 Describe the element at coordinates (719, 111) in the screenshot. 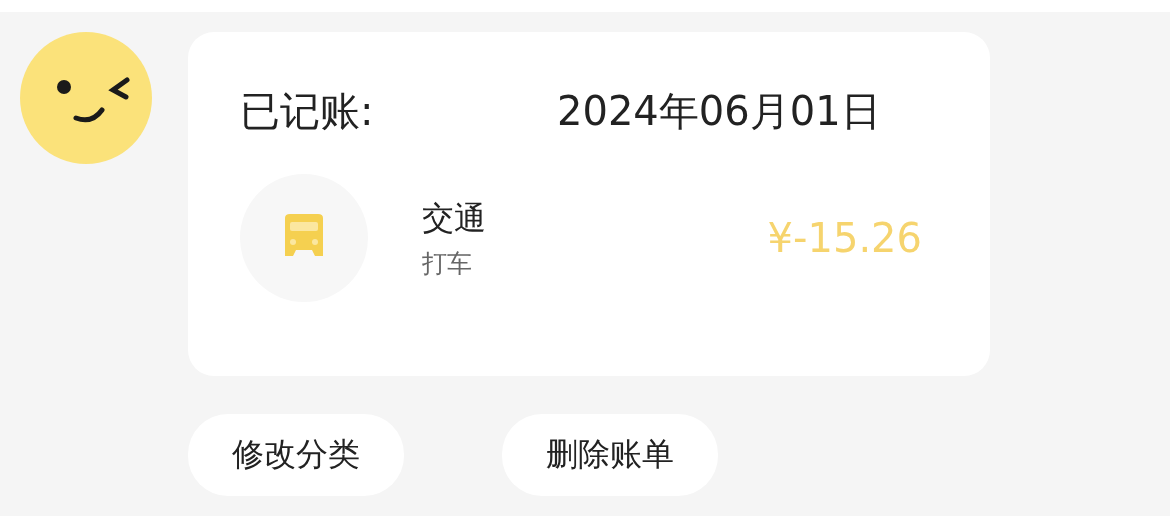

I see `bill-date: 2024年06月01日` at that location.